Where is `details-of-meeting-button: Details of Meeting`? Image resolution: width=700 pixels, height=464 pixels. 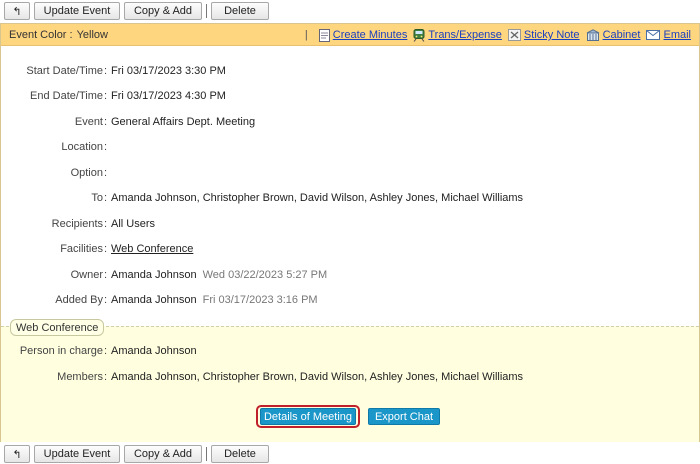
details-of-meeting-button: Details of Meeting is located at coordinates (308, 416).